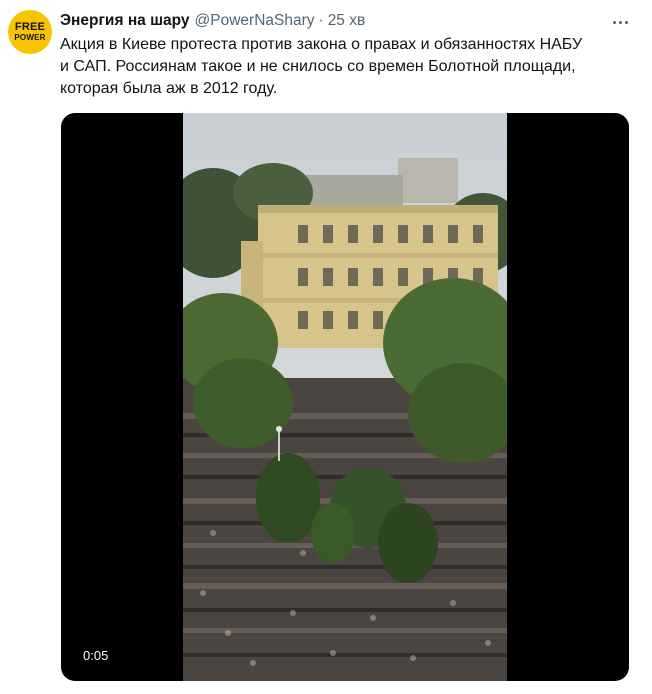  I want to click on avatar-text-power: POWER, so click(30, 37).